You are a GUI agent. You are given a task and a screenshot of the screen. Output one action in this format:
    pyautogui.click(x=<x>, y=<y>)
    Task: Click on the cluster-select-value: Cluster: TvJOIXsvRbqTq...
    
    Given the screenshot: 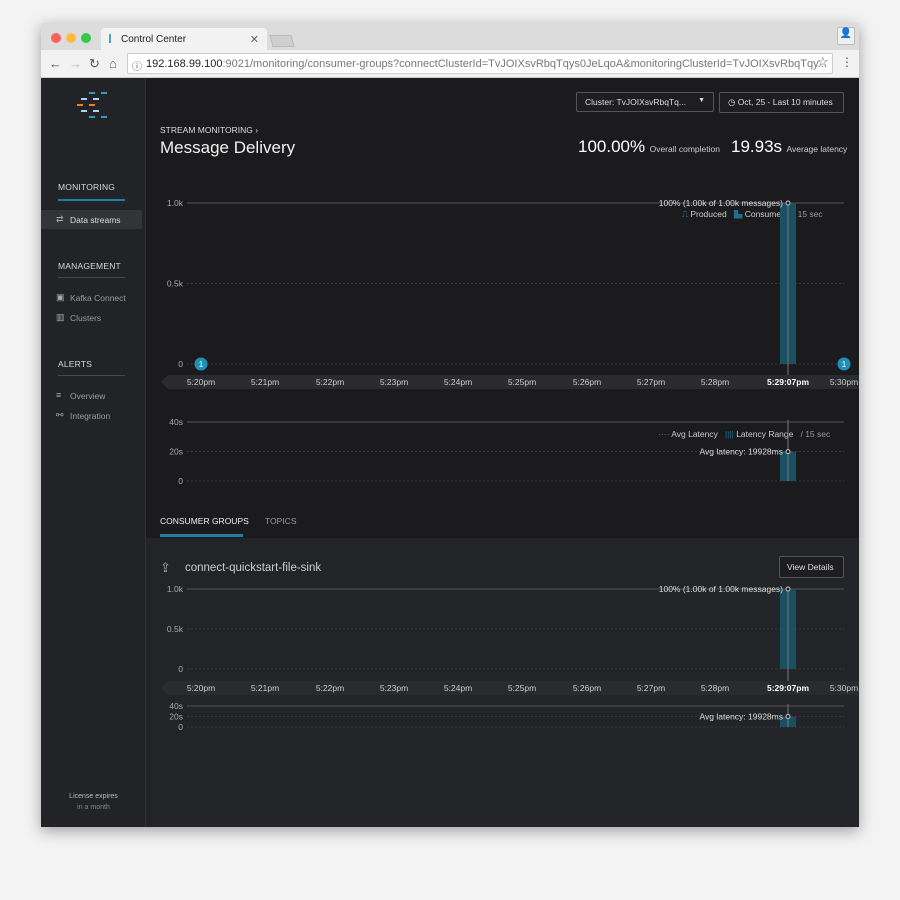 What is the action you would take?
    pyautogui.click(x=635, y=102)
    